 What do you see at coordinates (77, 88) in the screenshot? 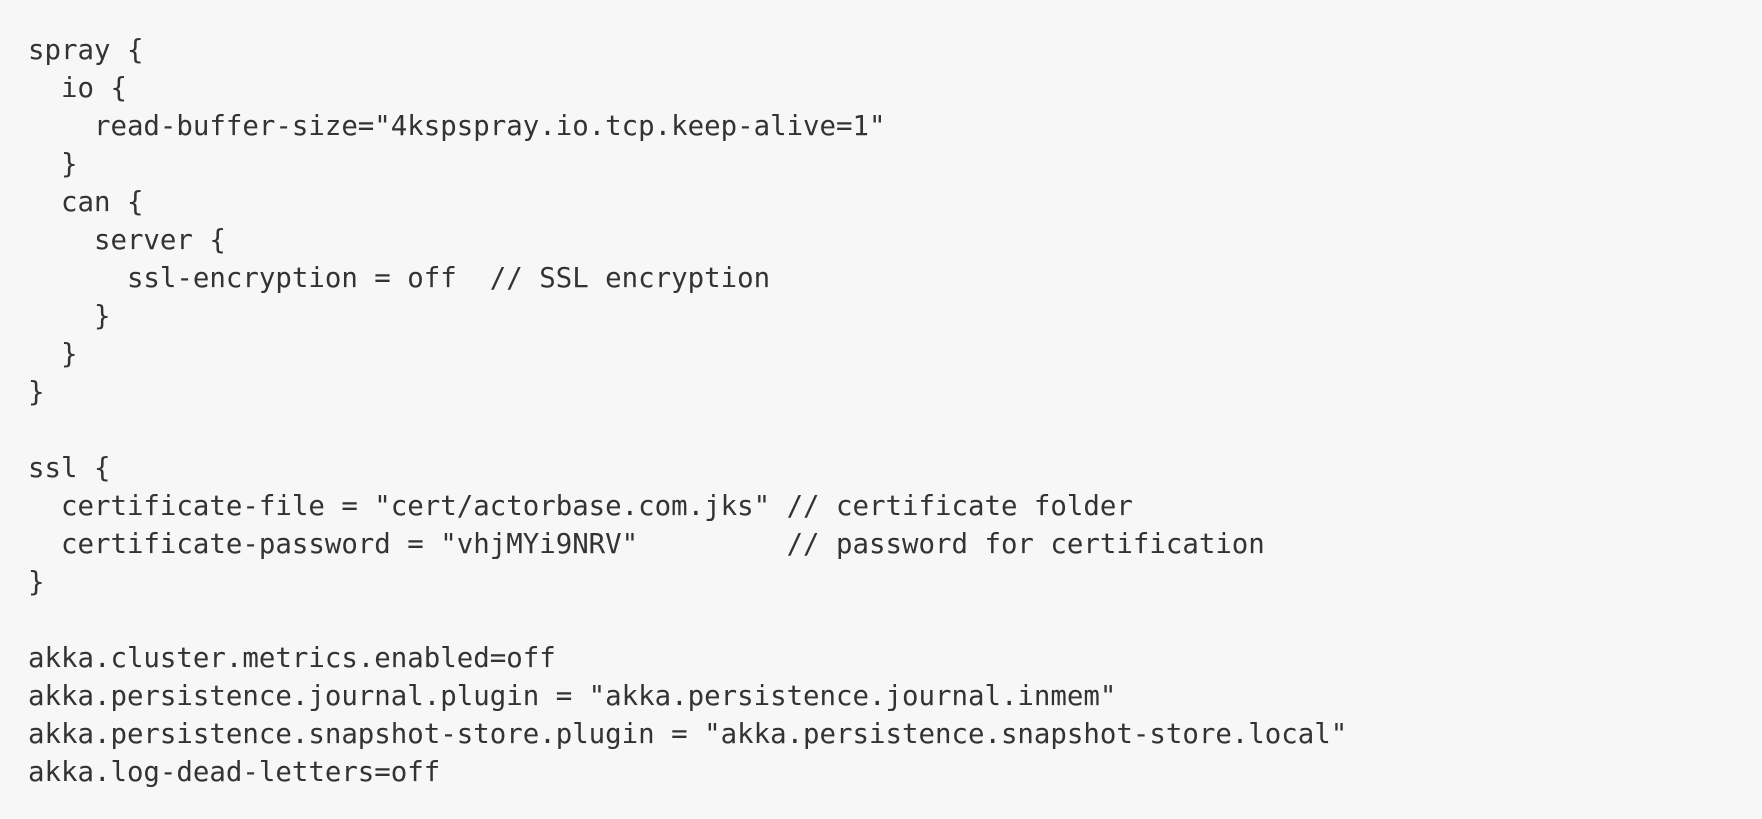
I see `code-line: io {` at bounding box center [77, 88].